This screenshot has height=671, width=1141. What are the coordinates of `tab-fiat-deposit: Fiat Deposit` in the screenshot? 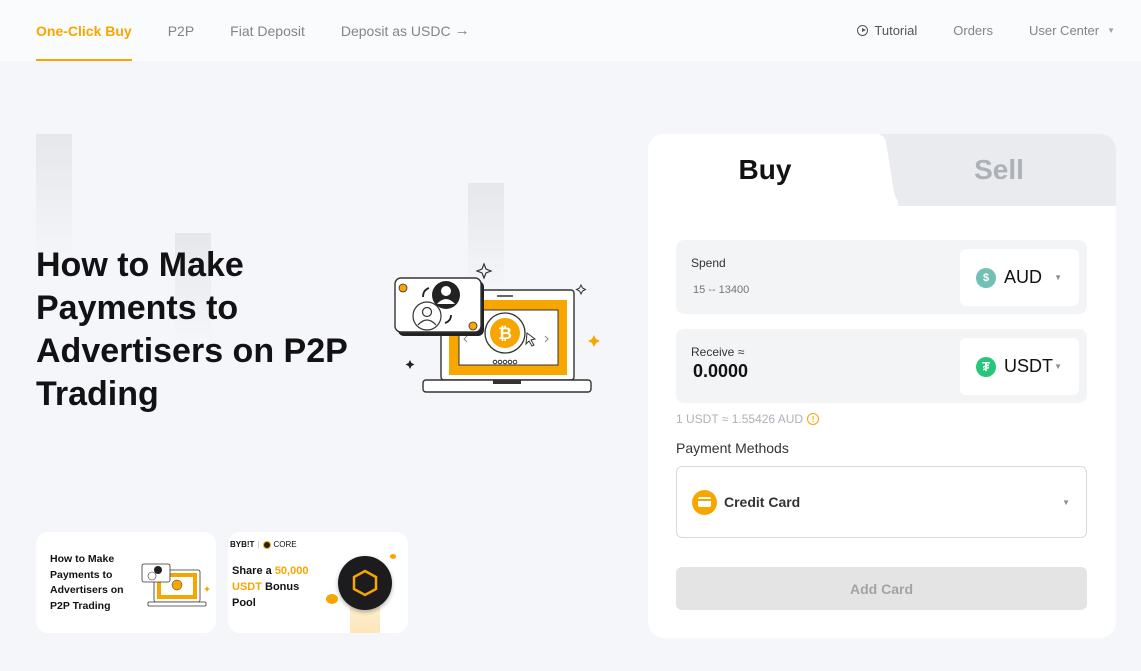 It's located at (267, 30).